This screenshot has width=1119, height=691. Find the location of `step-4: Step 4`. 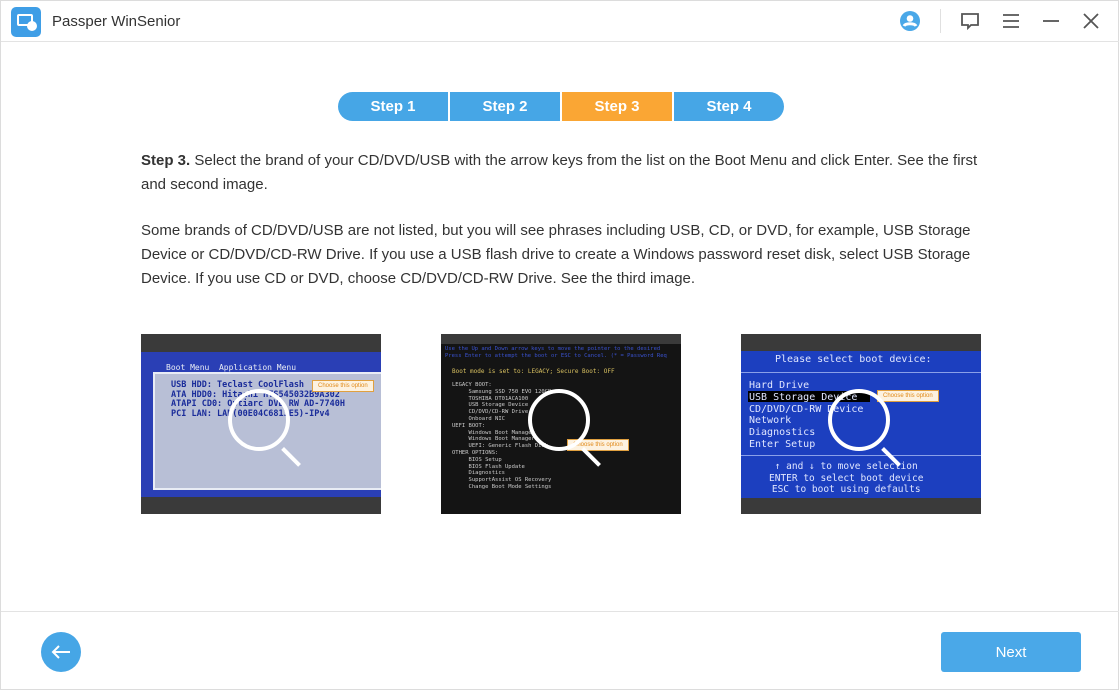

step-4: Step 4 is located at coordinates (729, 106).